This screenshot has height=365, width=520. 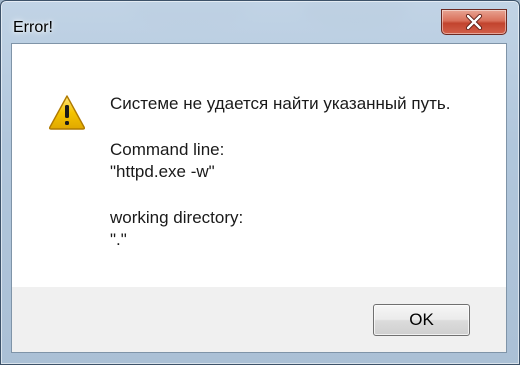 I want to click on warning-icon, so click(x=67, y=112).